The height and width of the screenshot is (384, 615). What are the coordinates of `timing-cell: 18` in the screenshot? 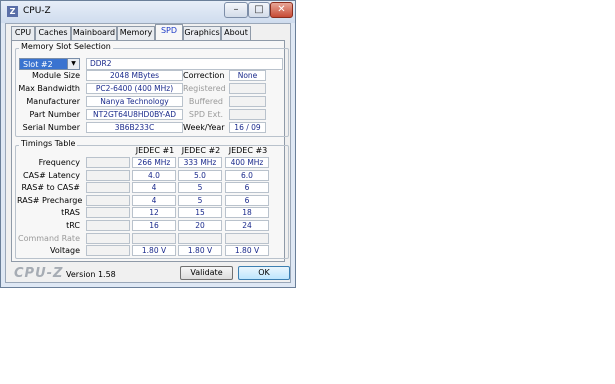 It's located at (247, 213).